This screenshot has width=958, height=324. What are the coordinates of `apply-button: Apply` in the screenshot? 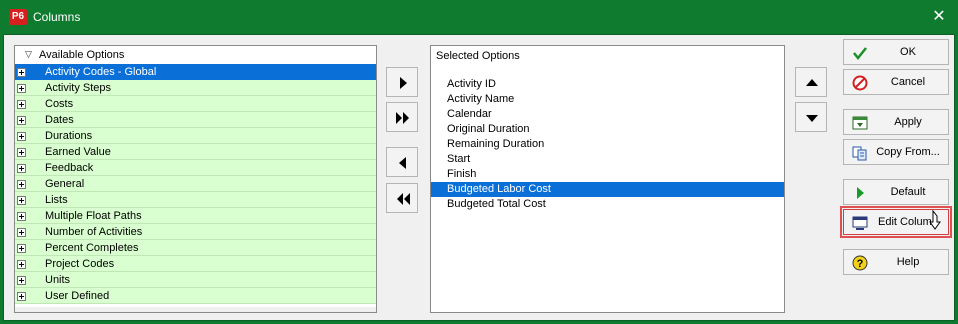 It's located at (896, 122).